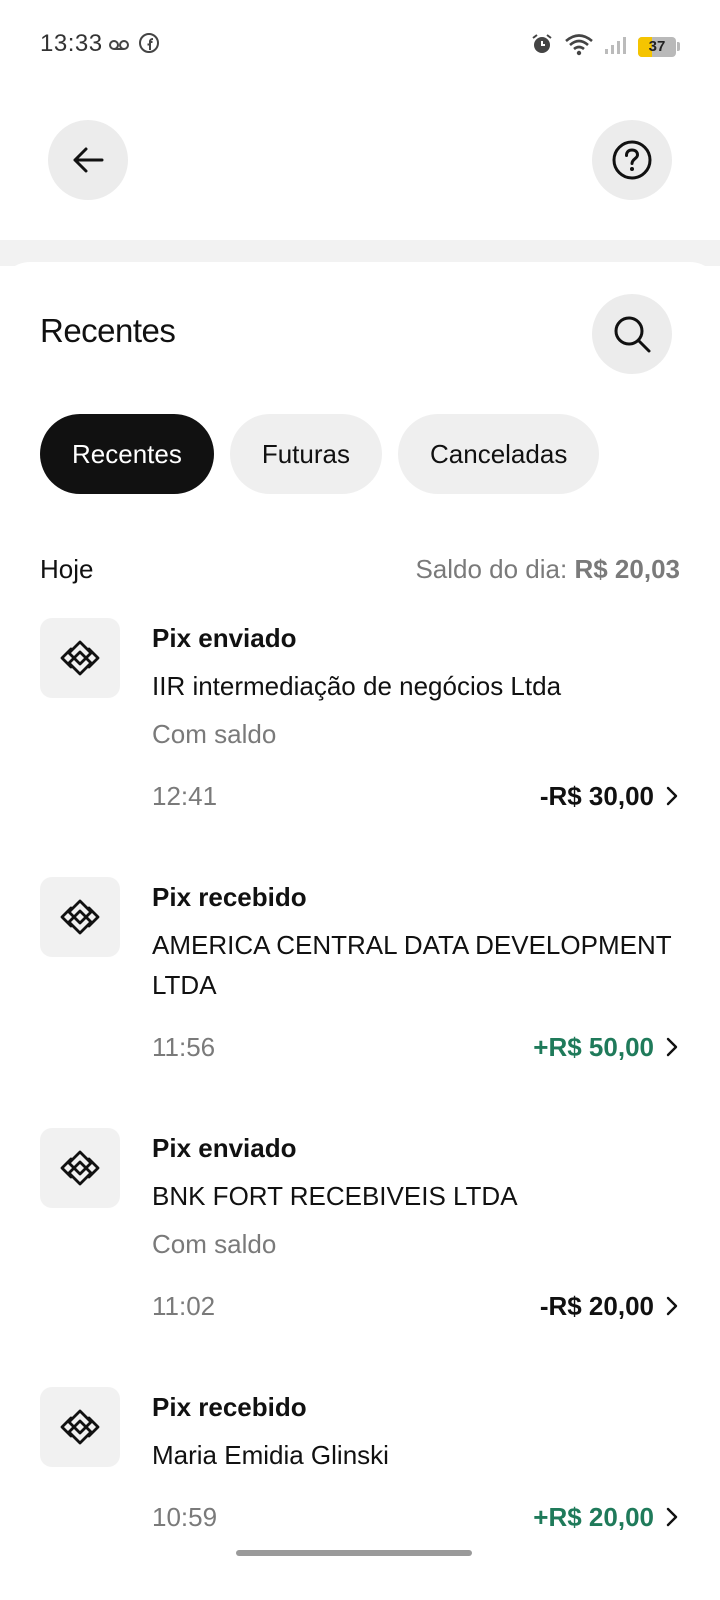  I want to click on battery-icon: 37, so click(657, 46).